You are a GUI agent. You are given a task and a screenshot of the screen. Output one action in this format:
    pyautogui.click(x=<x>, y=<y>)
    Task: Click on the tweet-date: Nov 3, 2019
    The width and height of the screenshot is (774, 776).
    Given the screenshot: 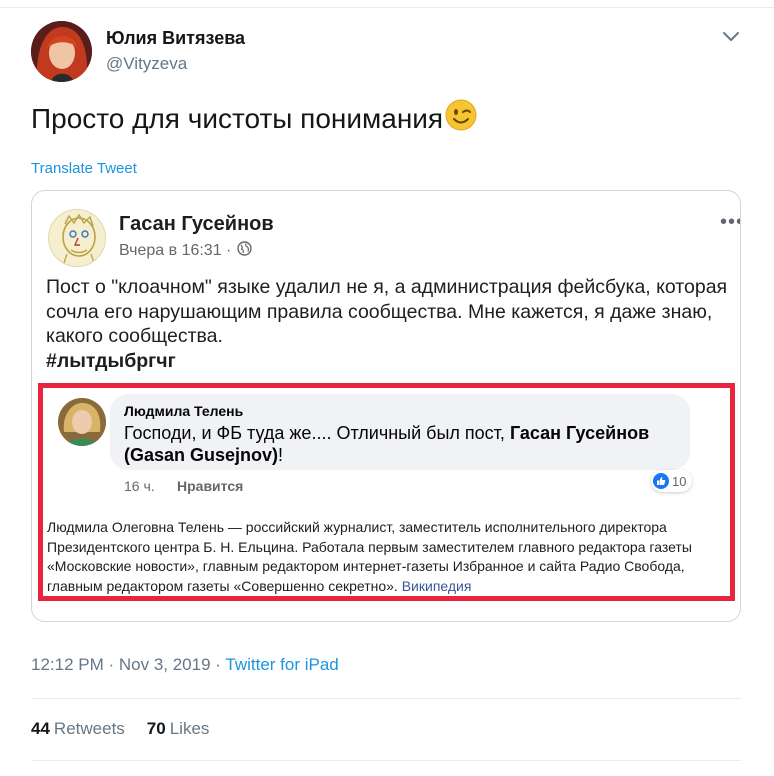 What is the action you would take?
    pyautogui.click(x=165, y=664)
    